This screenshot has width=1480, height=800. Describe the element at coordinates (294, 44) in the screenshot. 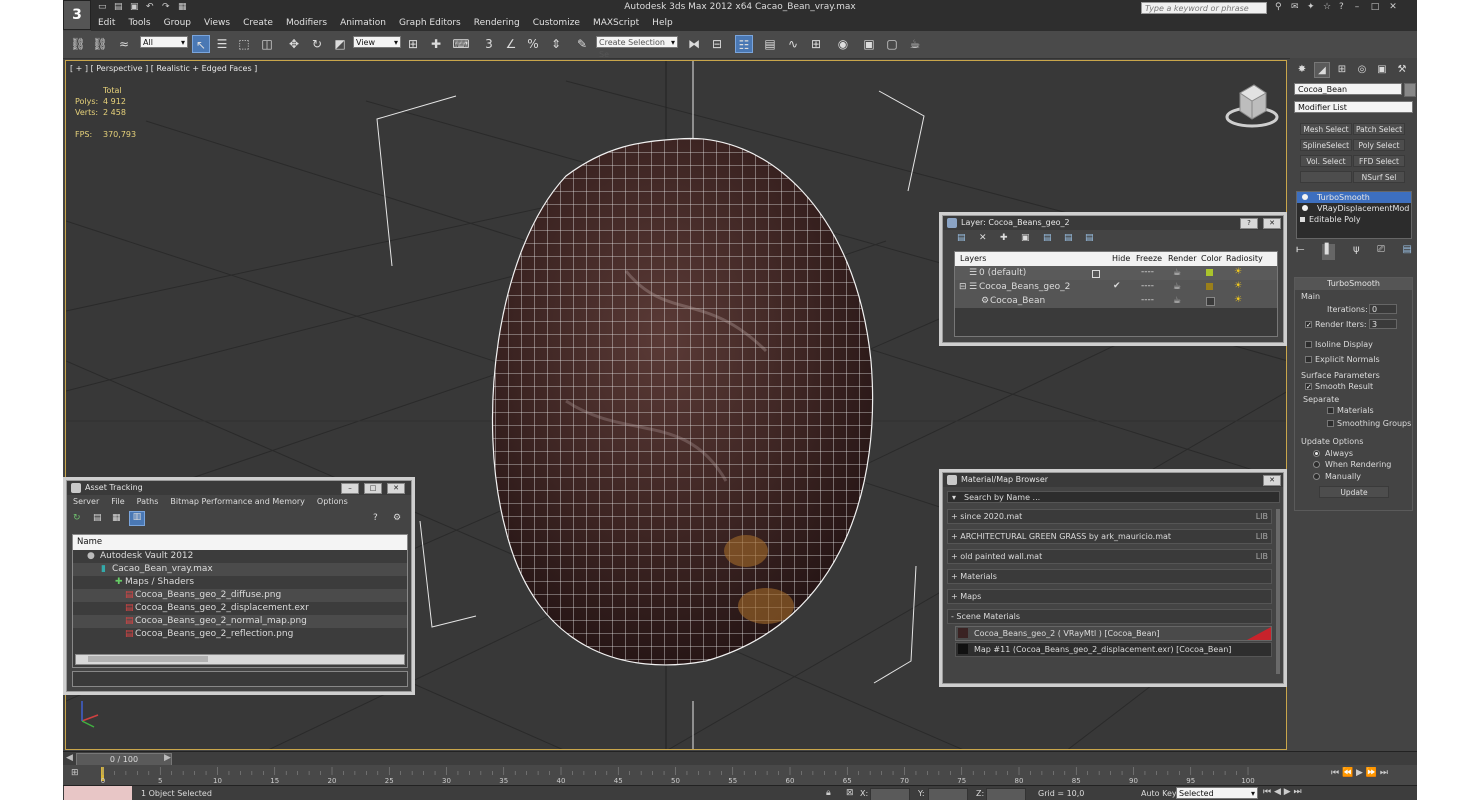

I see `move-icon: ✥` at that location.